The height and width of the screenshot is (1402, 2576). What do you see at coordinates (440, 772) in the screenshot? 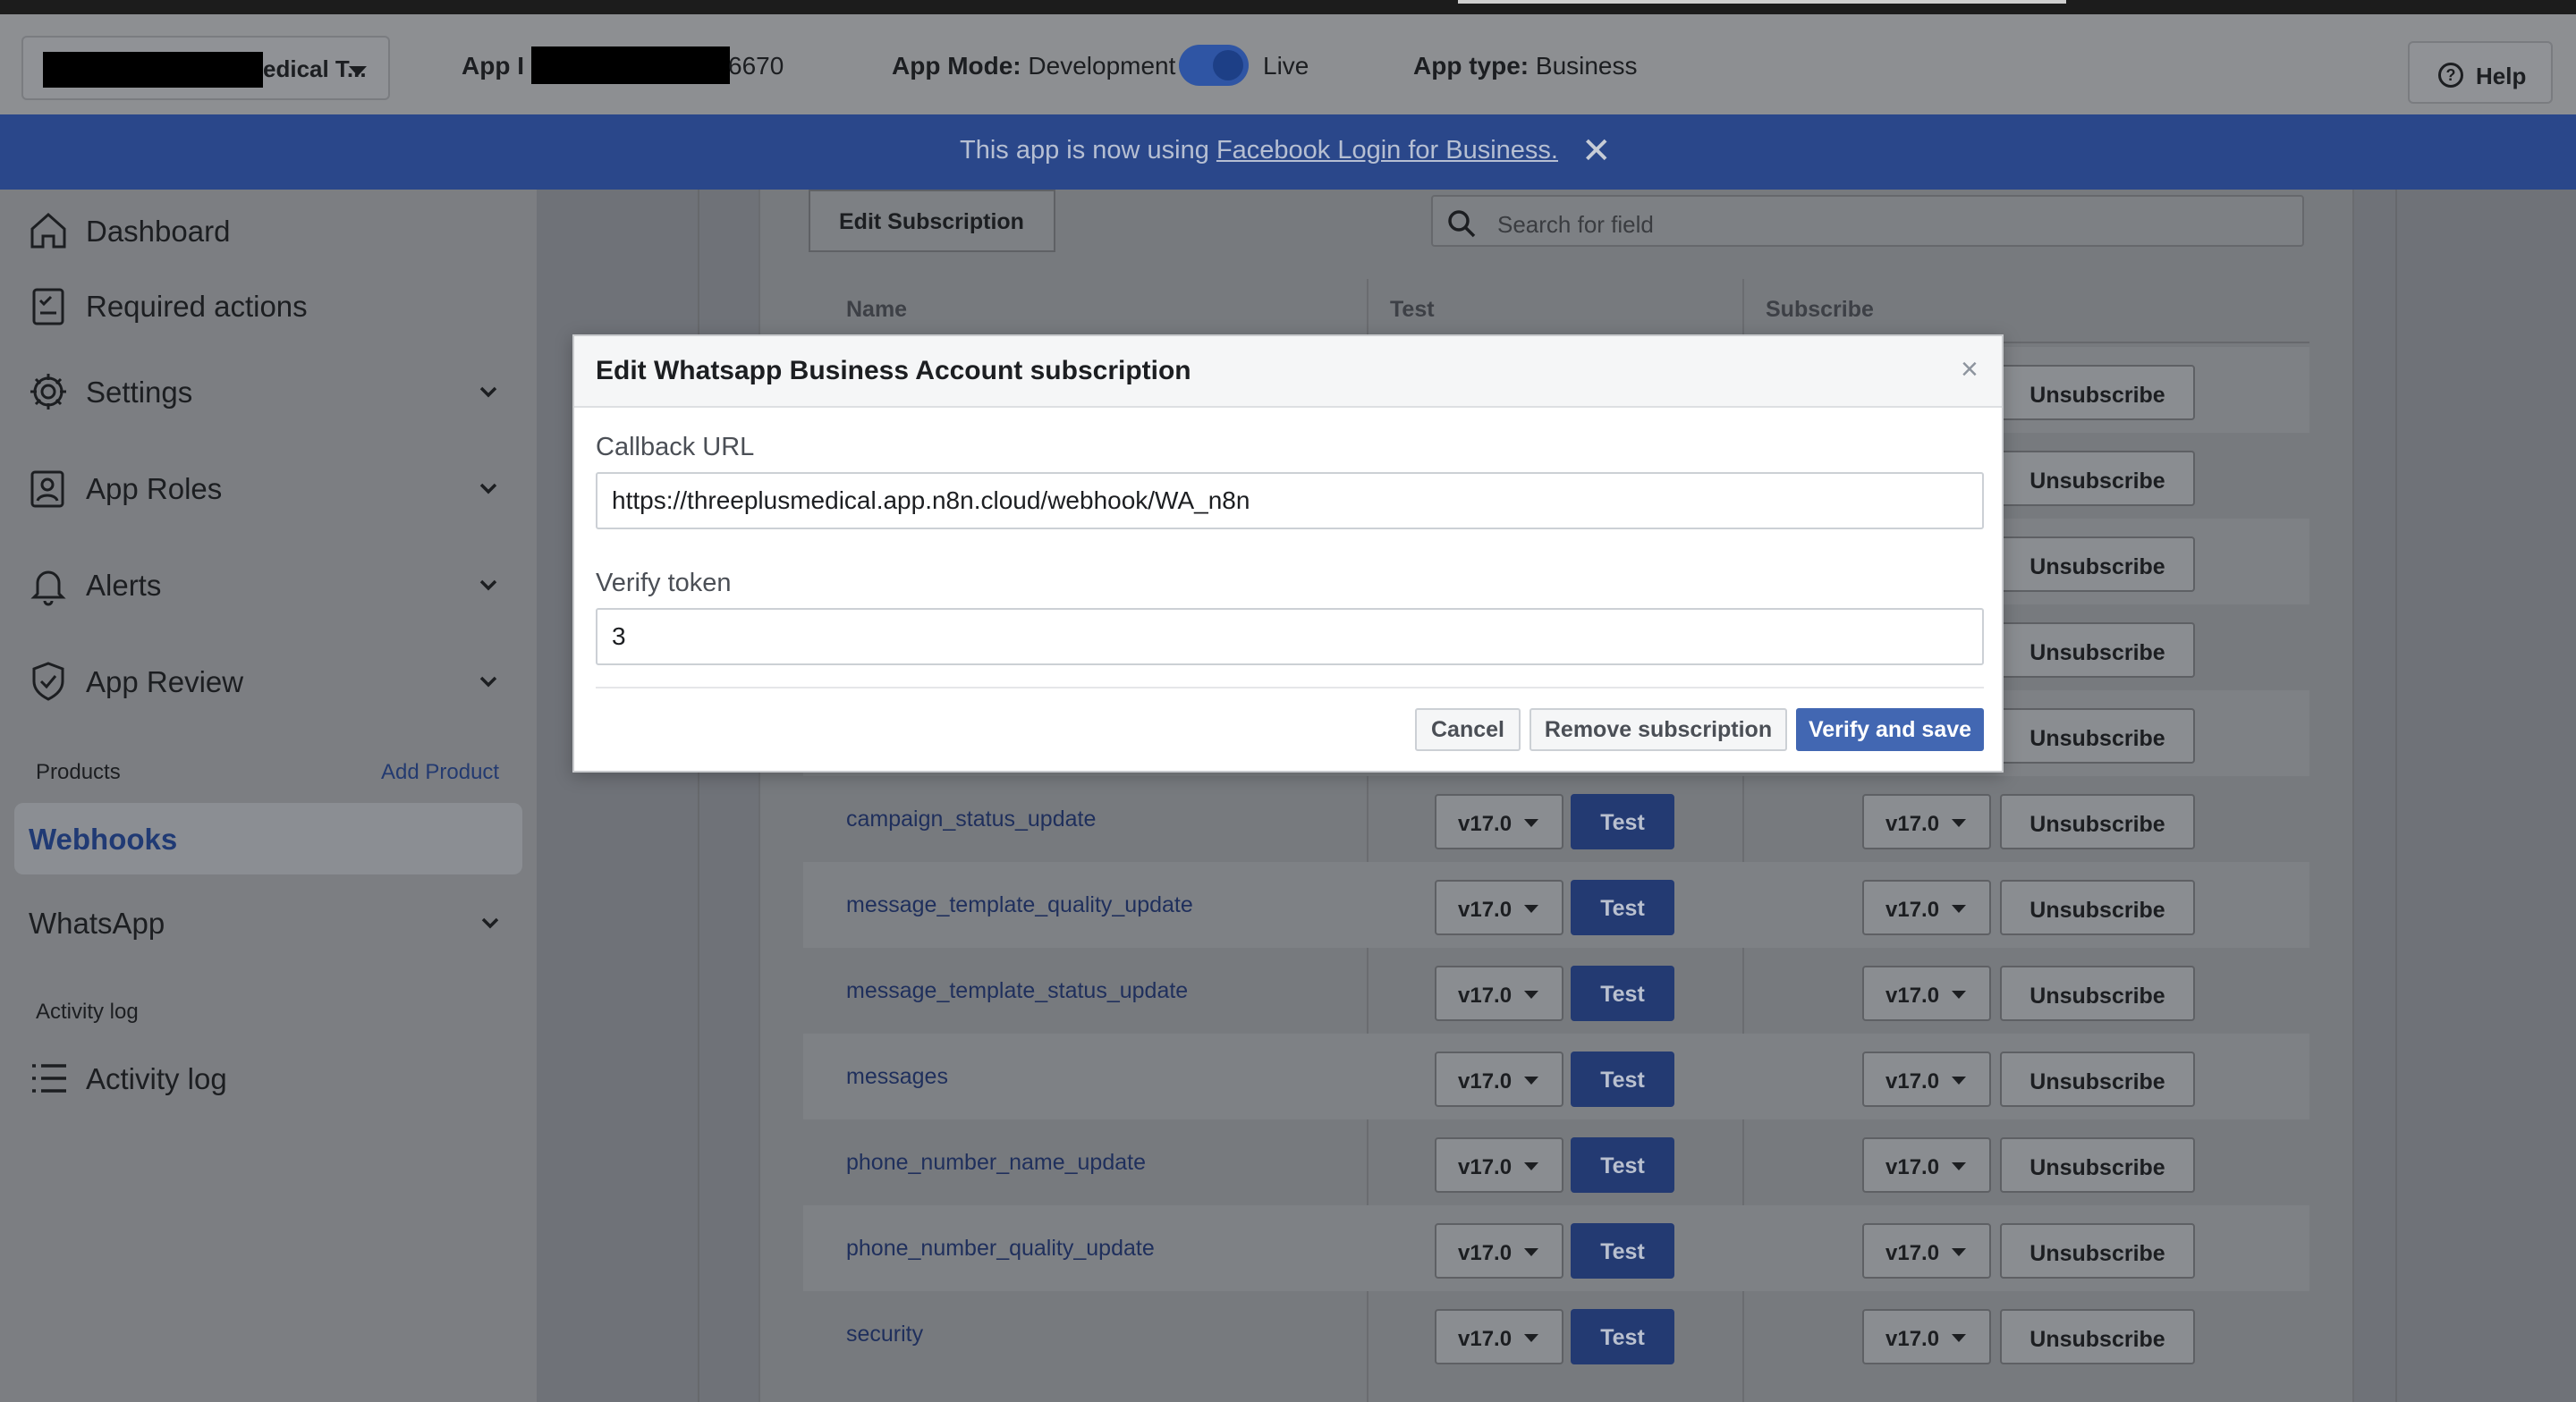
I see `add-product-link: Add Product` at bounding box center [440, 772].